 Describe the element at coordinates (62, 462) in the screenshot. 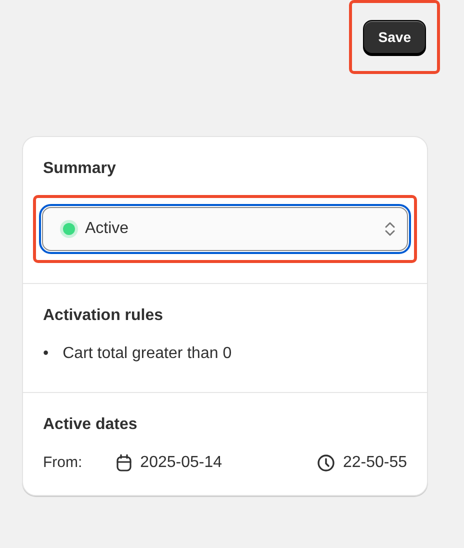

I see `from-label: From:` at that location.